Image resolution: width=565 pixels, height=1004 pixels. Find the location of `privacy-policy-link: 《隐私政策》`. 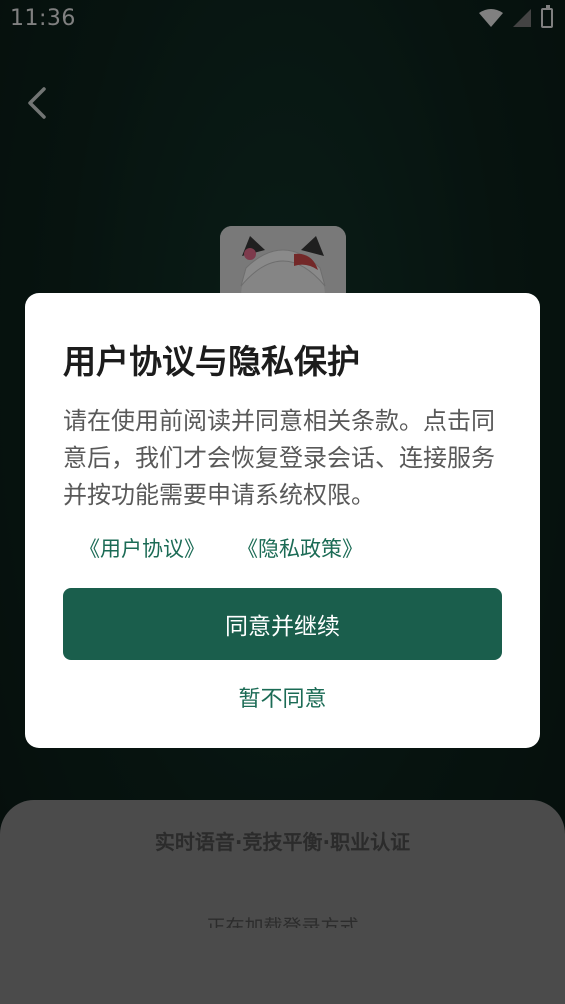

privacy-policy-link: 《隐私政策》 is located at coordinates (300, 548).